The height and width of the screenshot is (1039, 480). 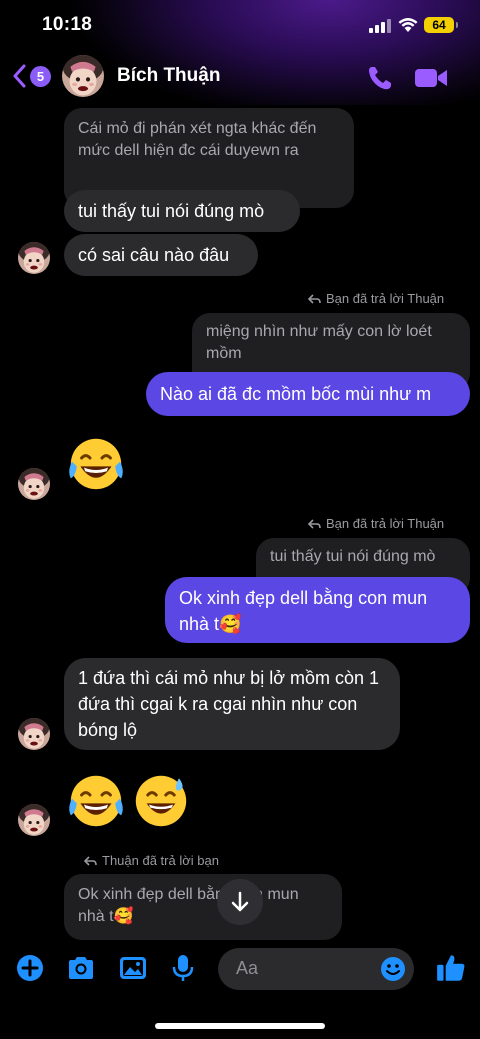 I want to click on reply-note-text: Thuận đã trả lời bạn, so click(x=160, y=860).